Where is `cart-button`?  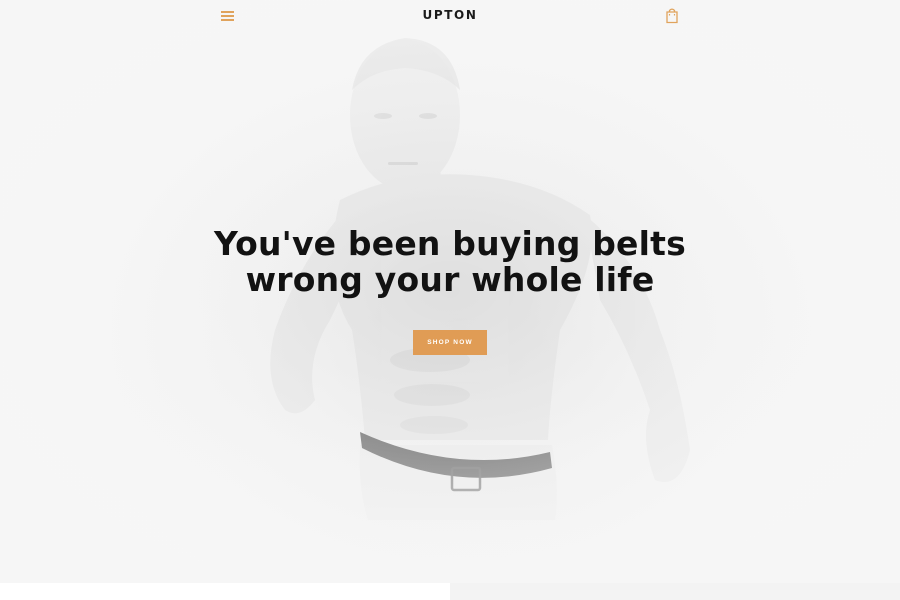
cart-button is located at coordinates (672, 15).